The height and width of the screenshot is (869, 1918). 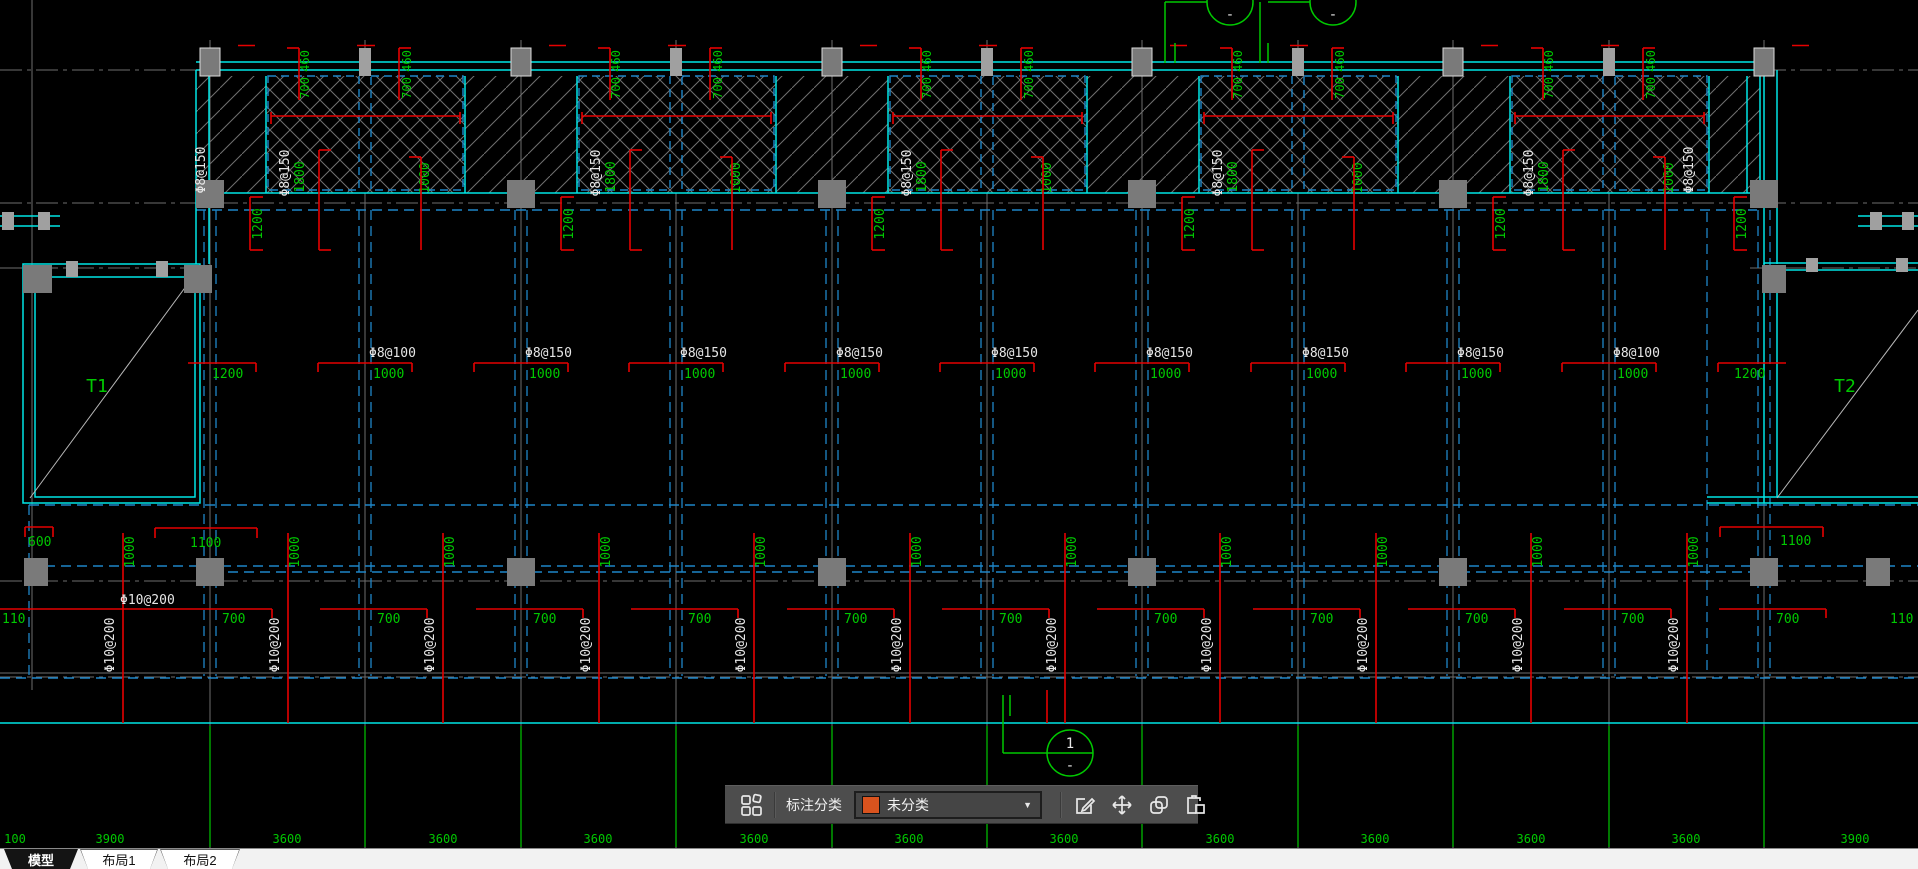 What do you see at coordinates (119, 859) in the screenshot?
I see `tab-layout1: 布局1` at bounding box center [119, 859].